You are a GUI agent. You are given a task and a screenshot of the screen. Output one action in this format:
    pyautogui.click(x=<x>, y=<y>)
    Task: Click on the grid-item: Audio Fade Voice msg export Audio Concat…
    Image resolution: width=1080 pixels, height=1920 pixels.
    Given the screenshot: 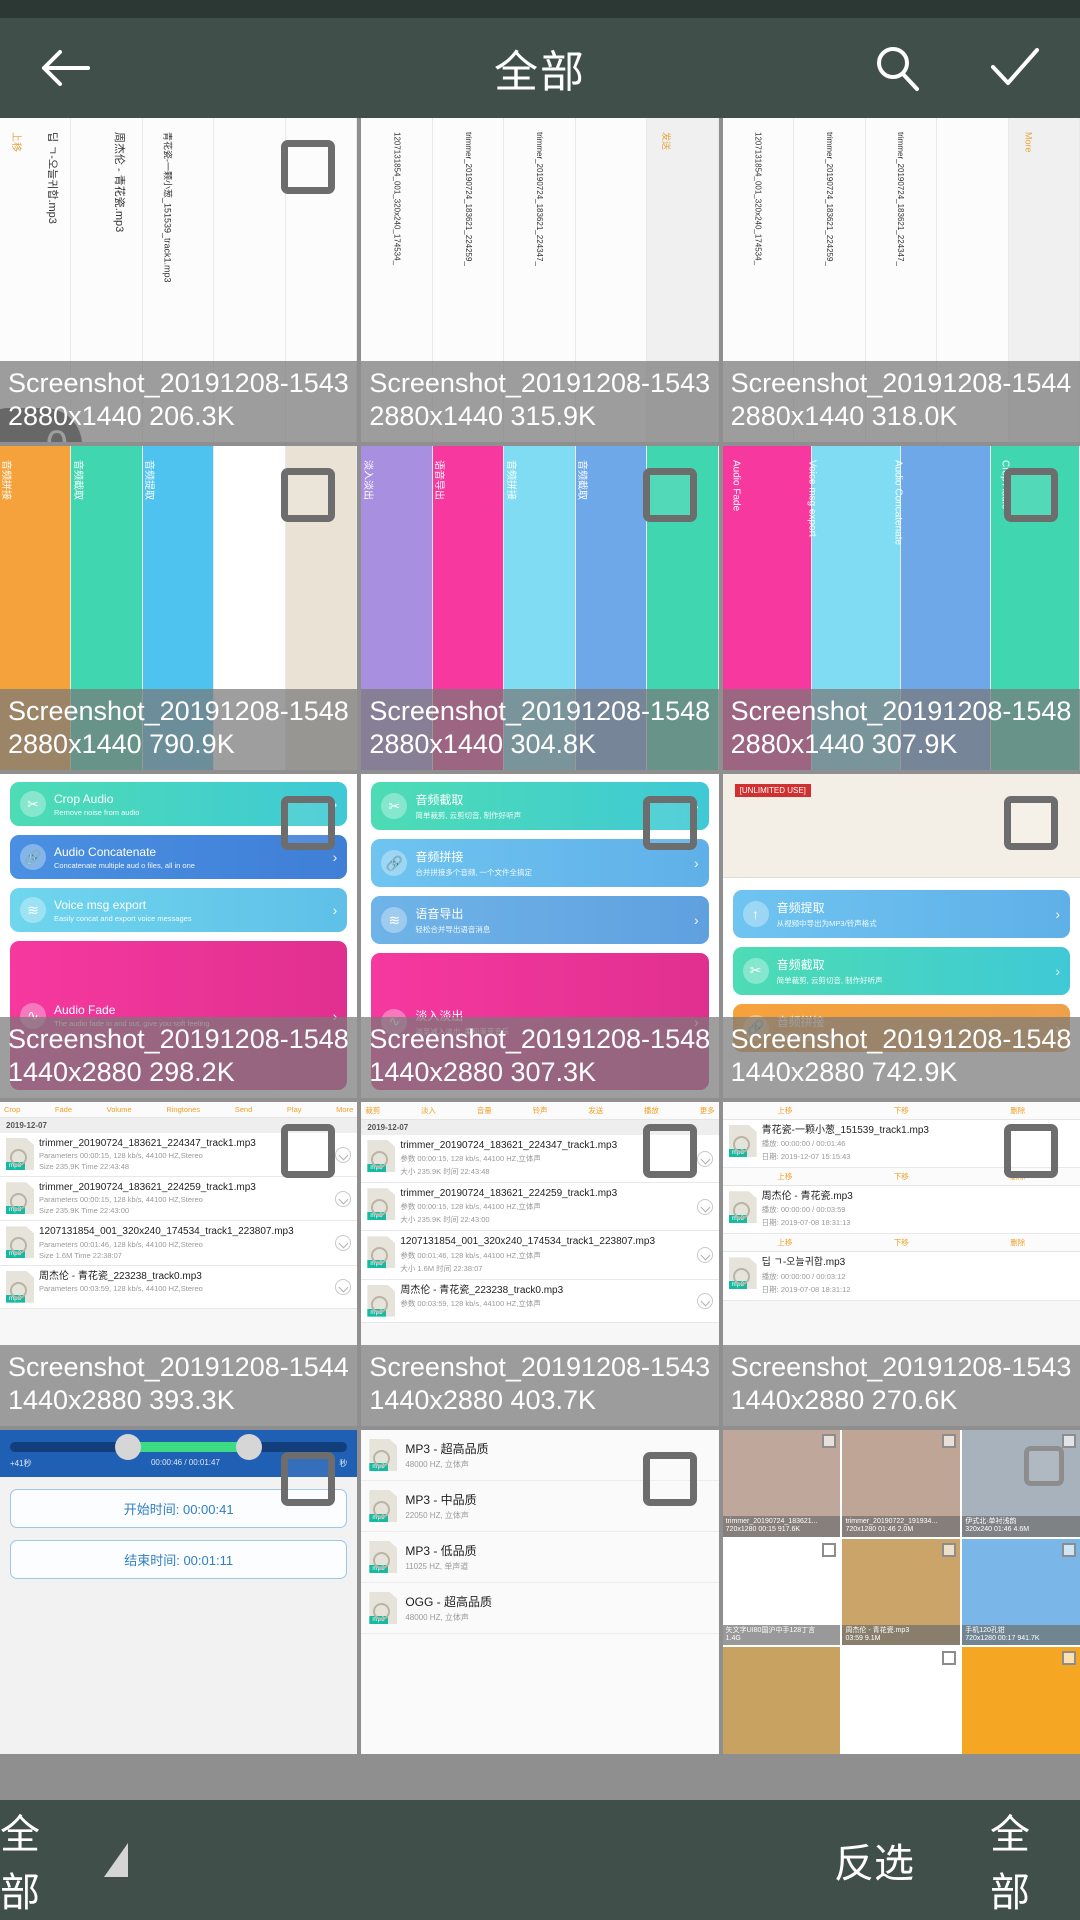 What is the action you would take?
    pyautogui.click(x=901, y=608)
    